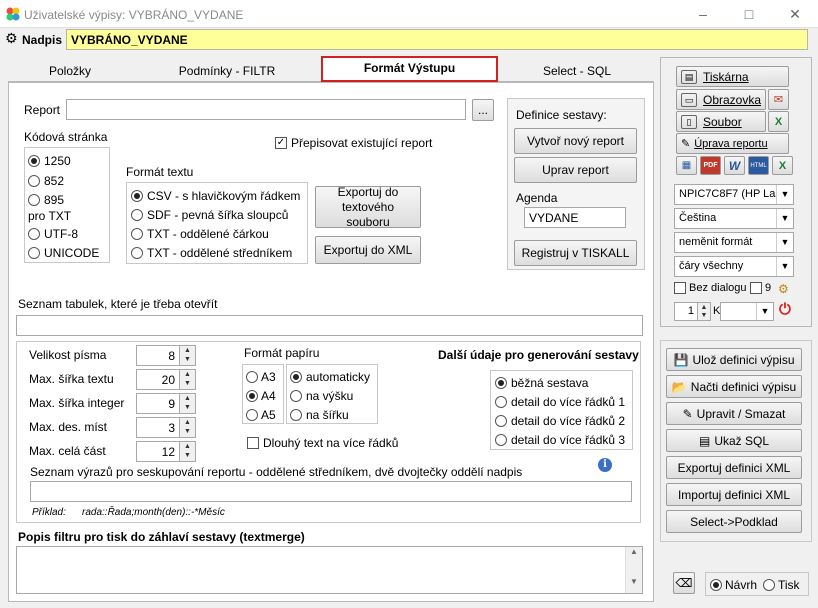 Image resolution: width=818 pixels, height=608 pixels. I want to click on radio-a3, so click(252, 377).